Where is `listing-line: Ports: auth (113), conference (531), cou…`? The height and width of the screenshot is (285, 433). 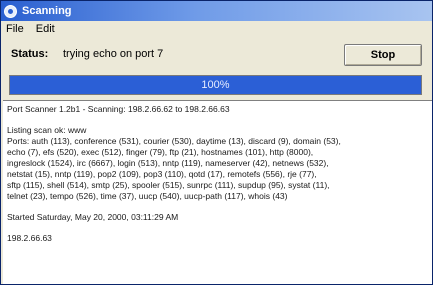
listing-line: Ports: auth (113), conference (531), cou… is located at coordinates (174, 141).